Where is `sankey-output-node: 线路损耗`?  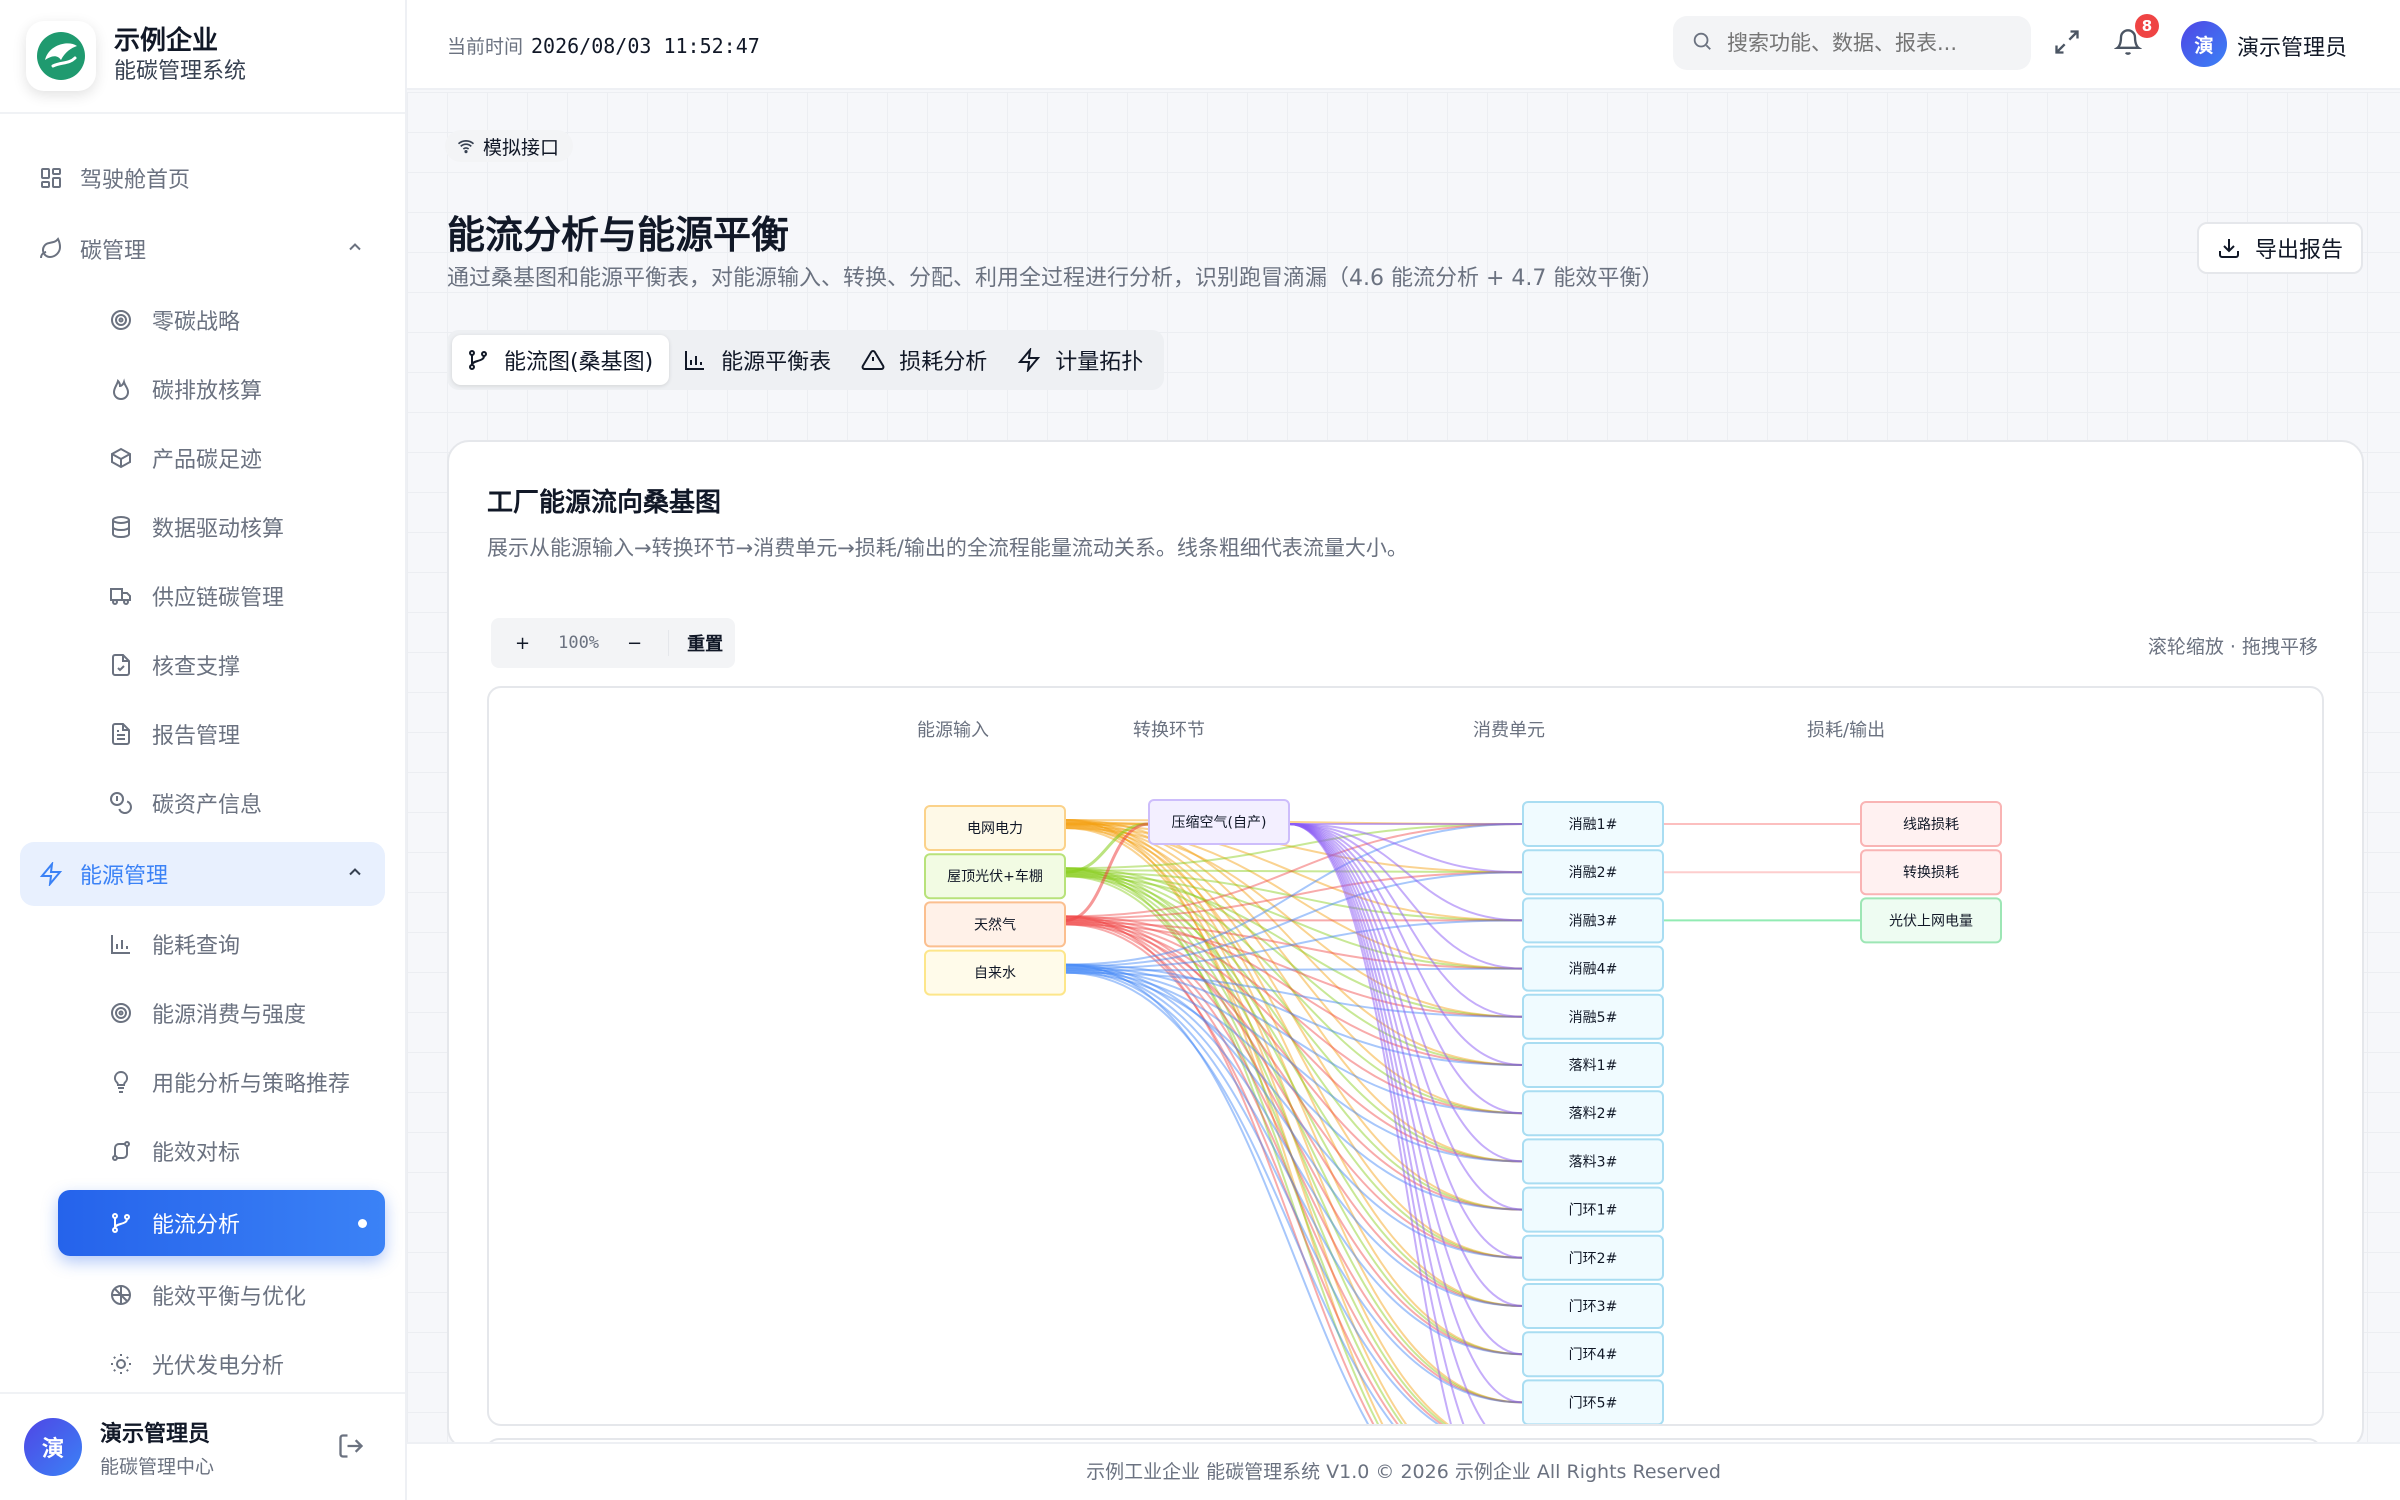
sankey-output-node: 线路损耗 is located at coordinates (1931, 824).